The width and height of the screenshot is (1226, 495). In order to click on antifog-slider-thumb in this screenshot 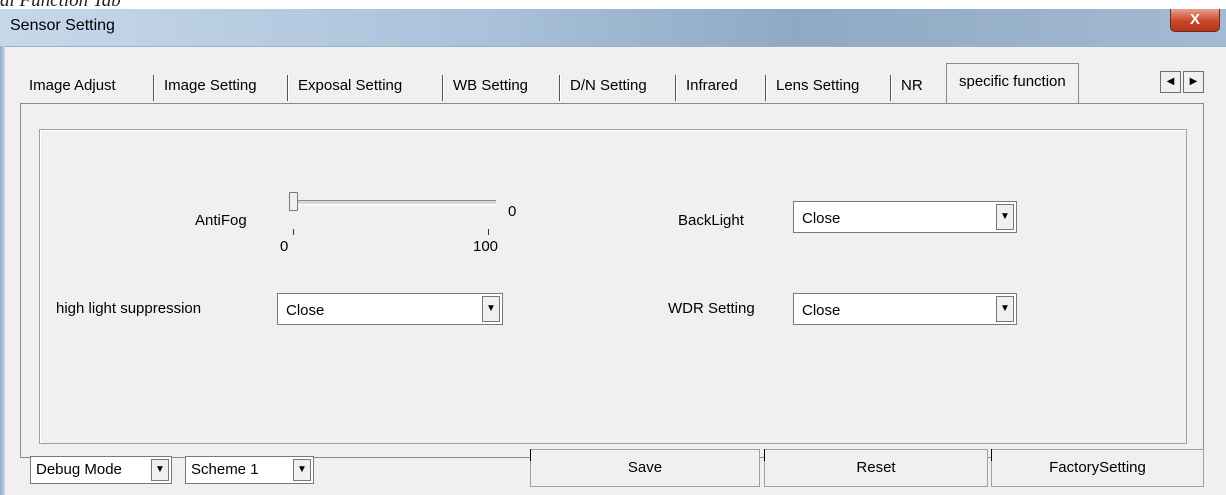, I will do `click(293, 201)`.